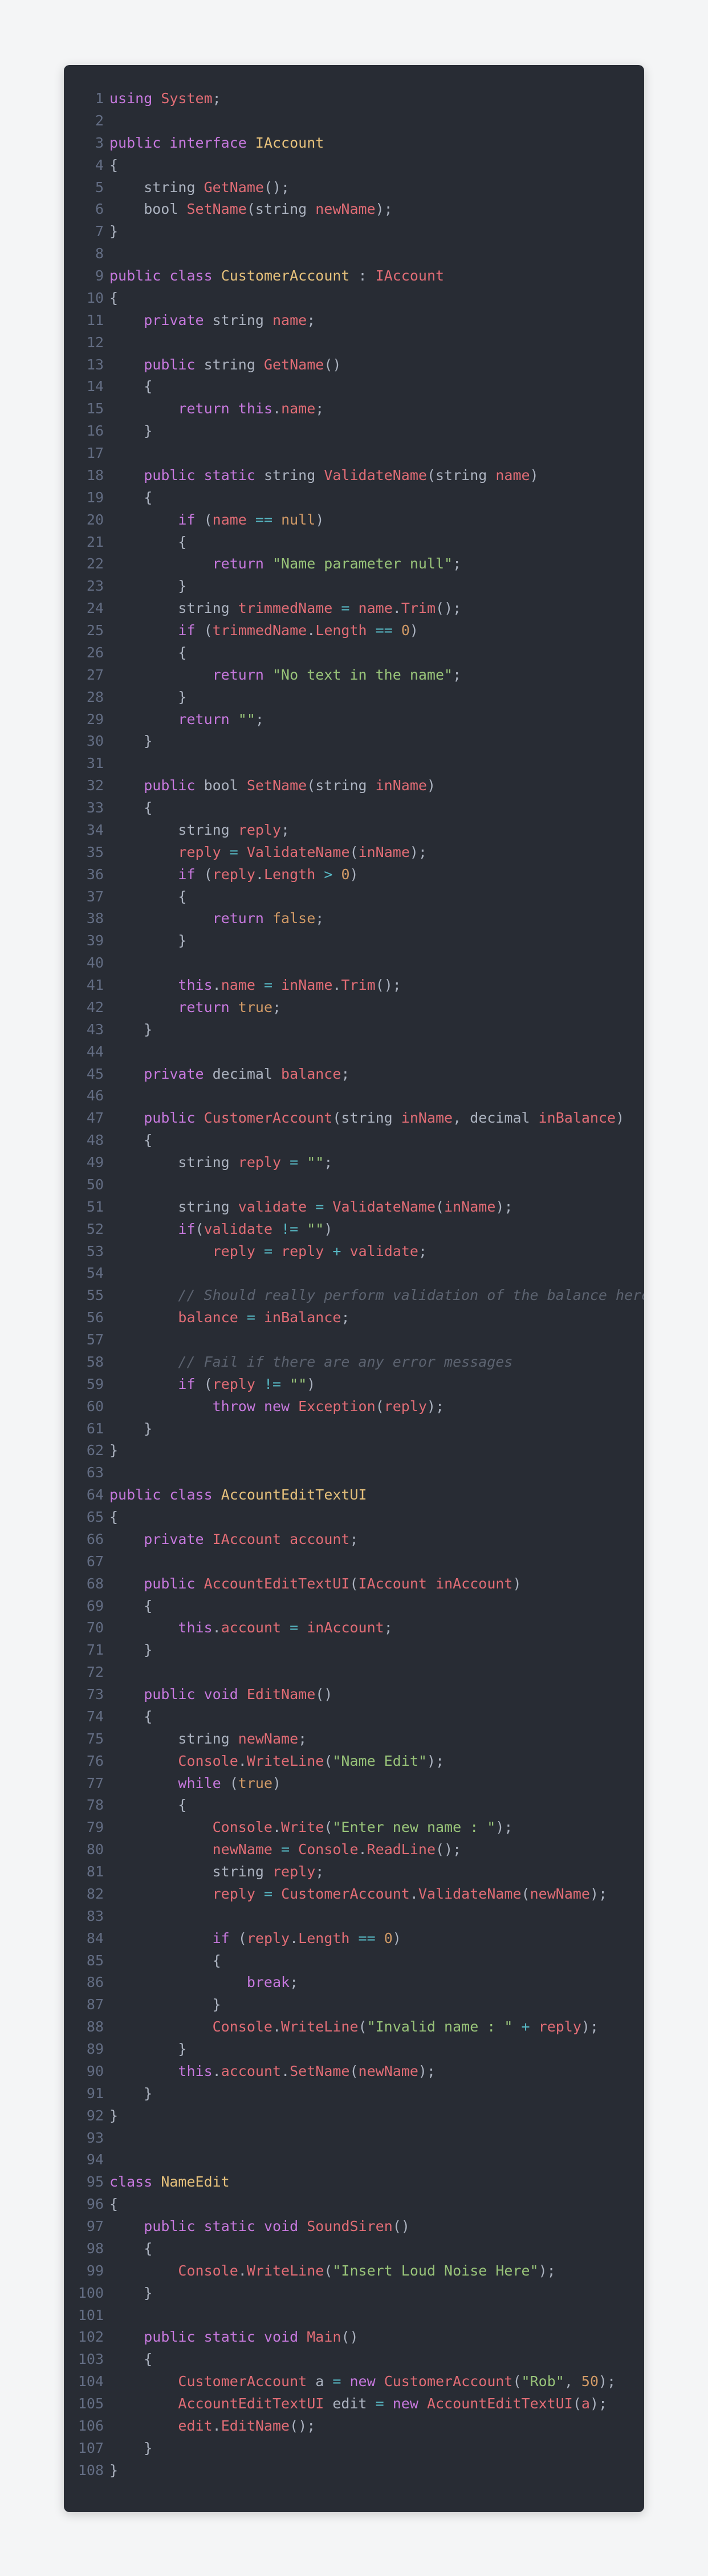  Describe the element at coordinates (95, 985) in the screenshot. I see `line-number: 41` at that location.